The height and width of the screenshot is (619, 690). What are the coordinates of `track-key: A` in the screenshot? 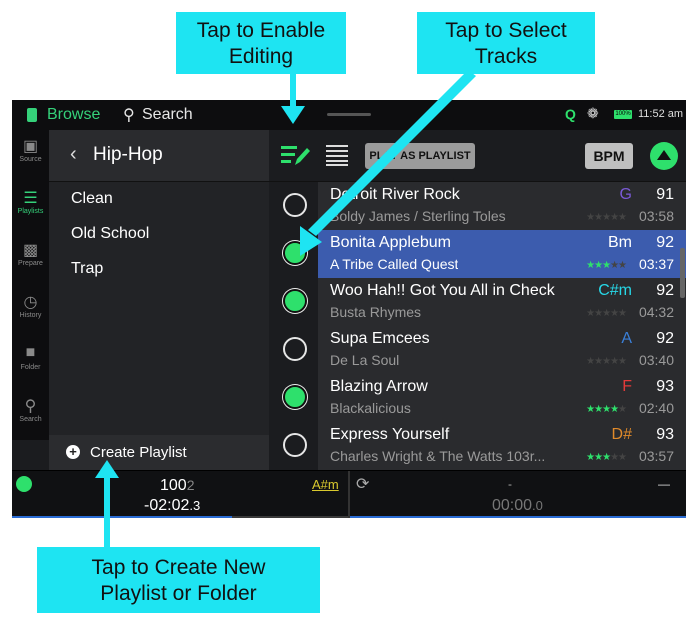 It's located at (626, 338).